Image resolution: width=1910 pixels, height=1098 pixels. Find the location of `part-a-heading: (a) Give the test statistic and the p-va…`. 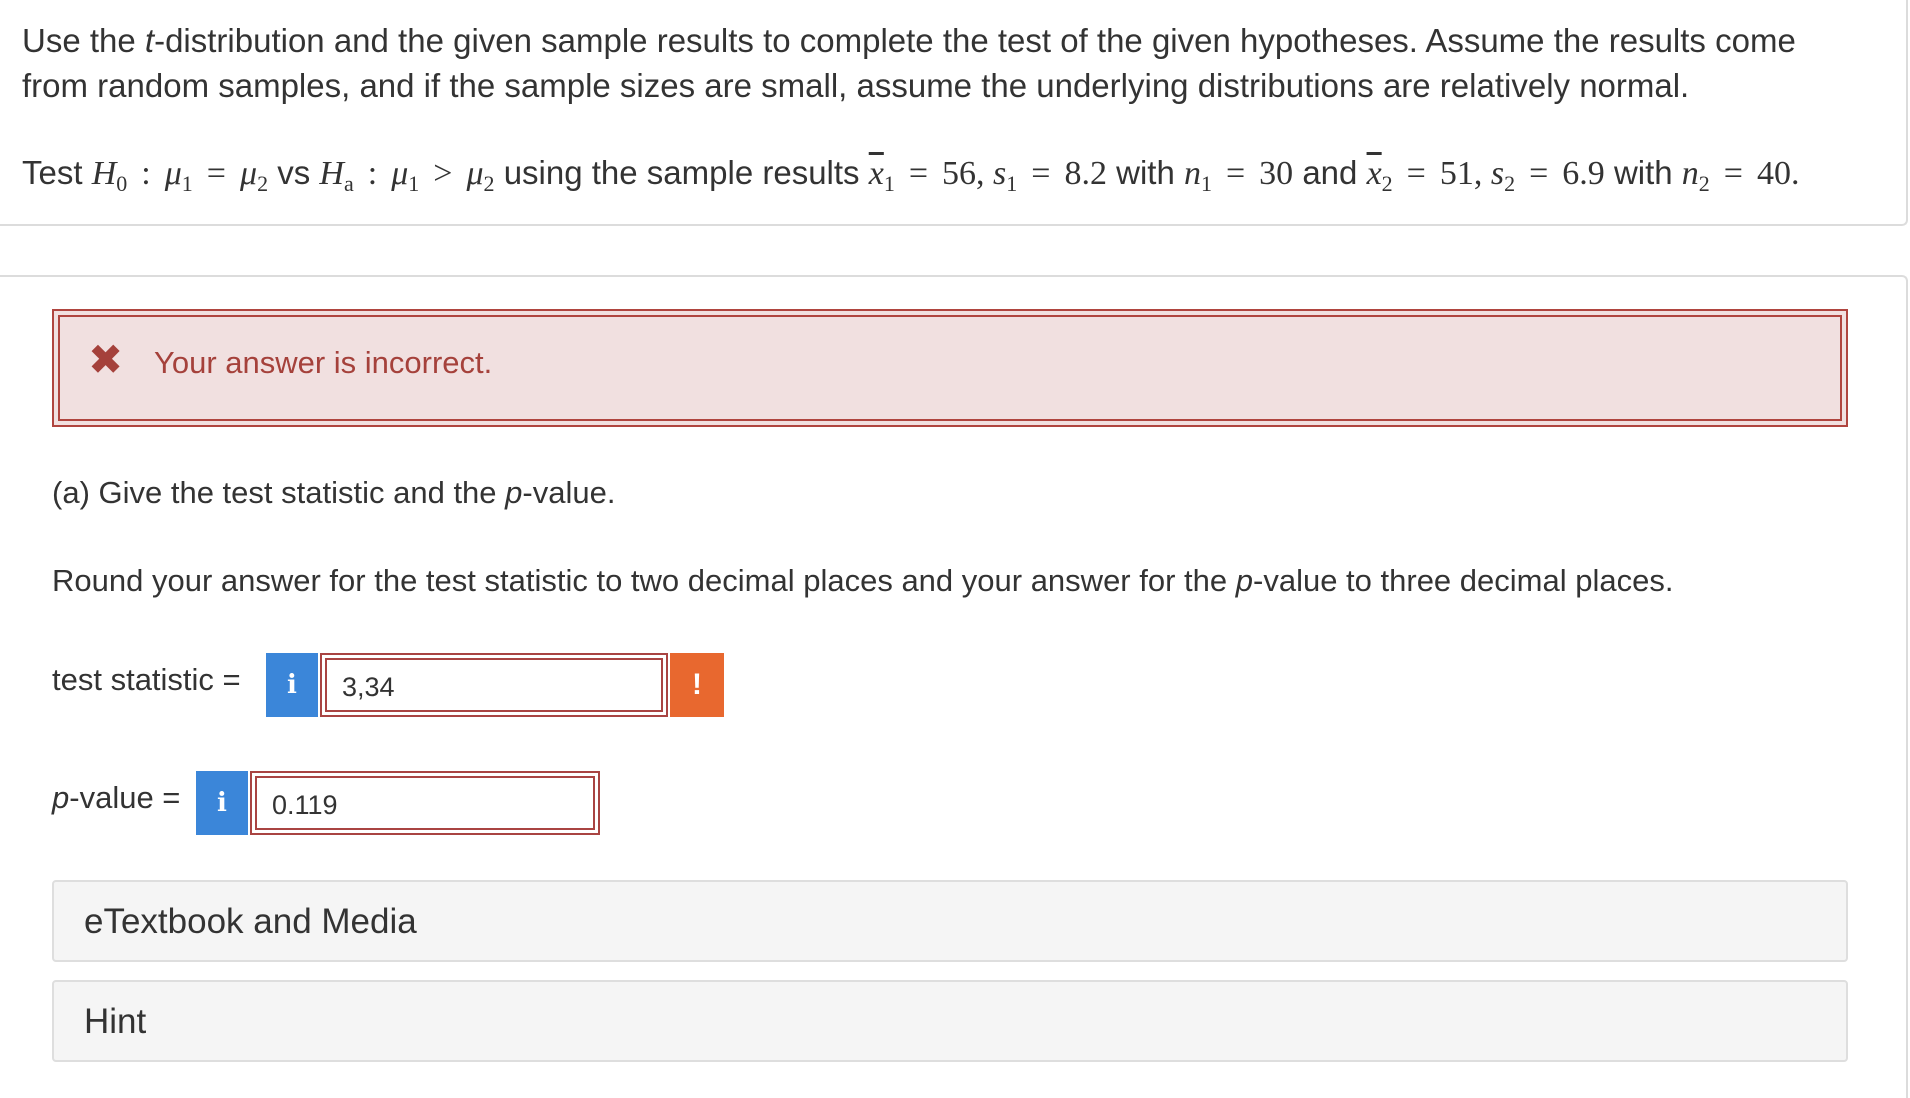

part-a-heading: (a) Give the test statistic and the p-va… is located at coordinates (334, 492).